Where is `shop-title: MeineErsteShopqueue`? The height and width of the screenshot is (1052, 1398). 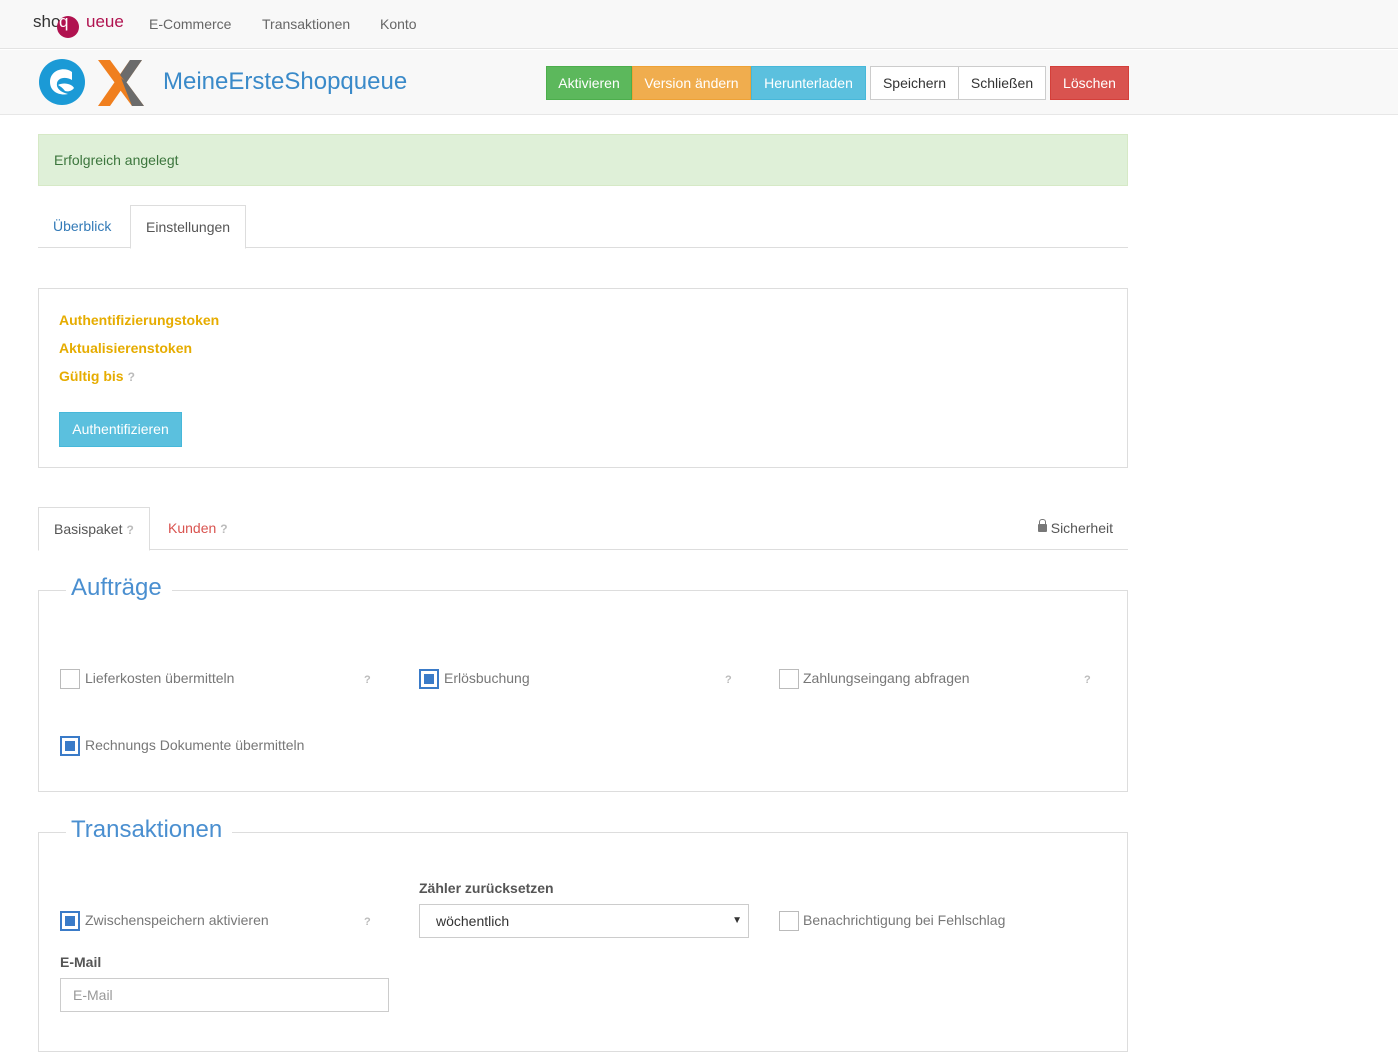
shop-title: MeineErsteShopqueue is located at coordinates (285, 81).